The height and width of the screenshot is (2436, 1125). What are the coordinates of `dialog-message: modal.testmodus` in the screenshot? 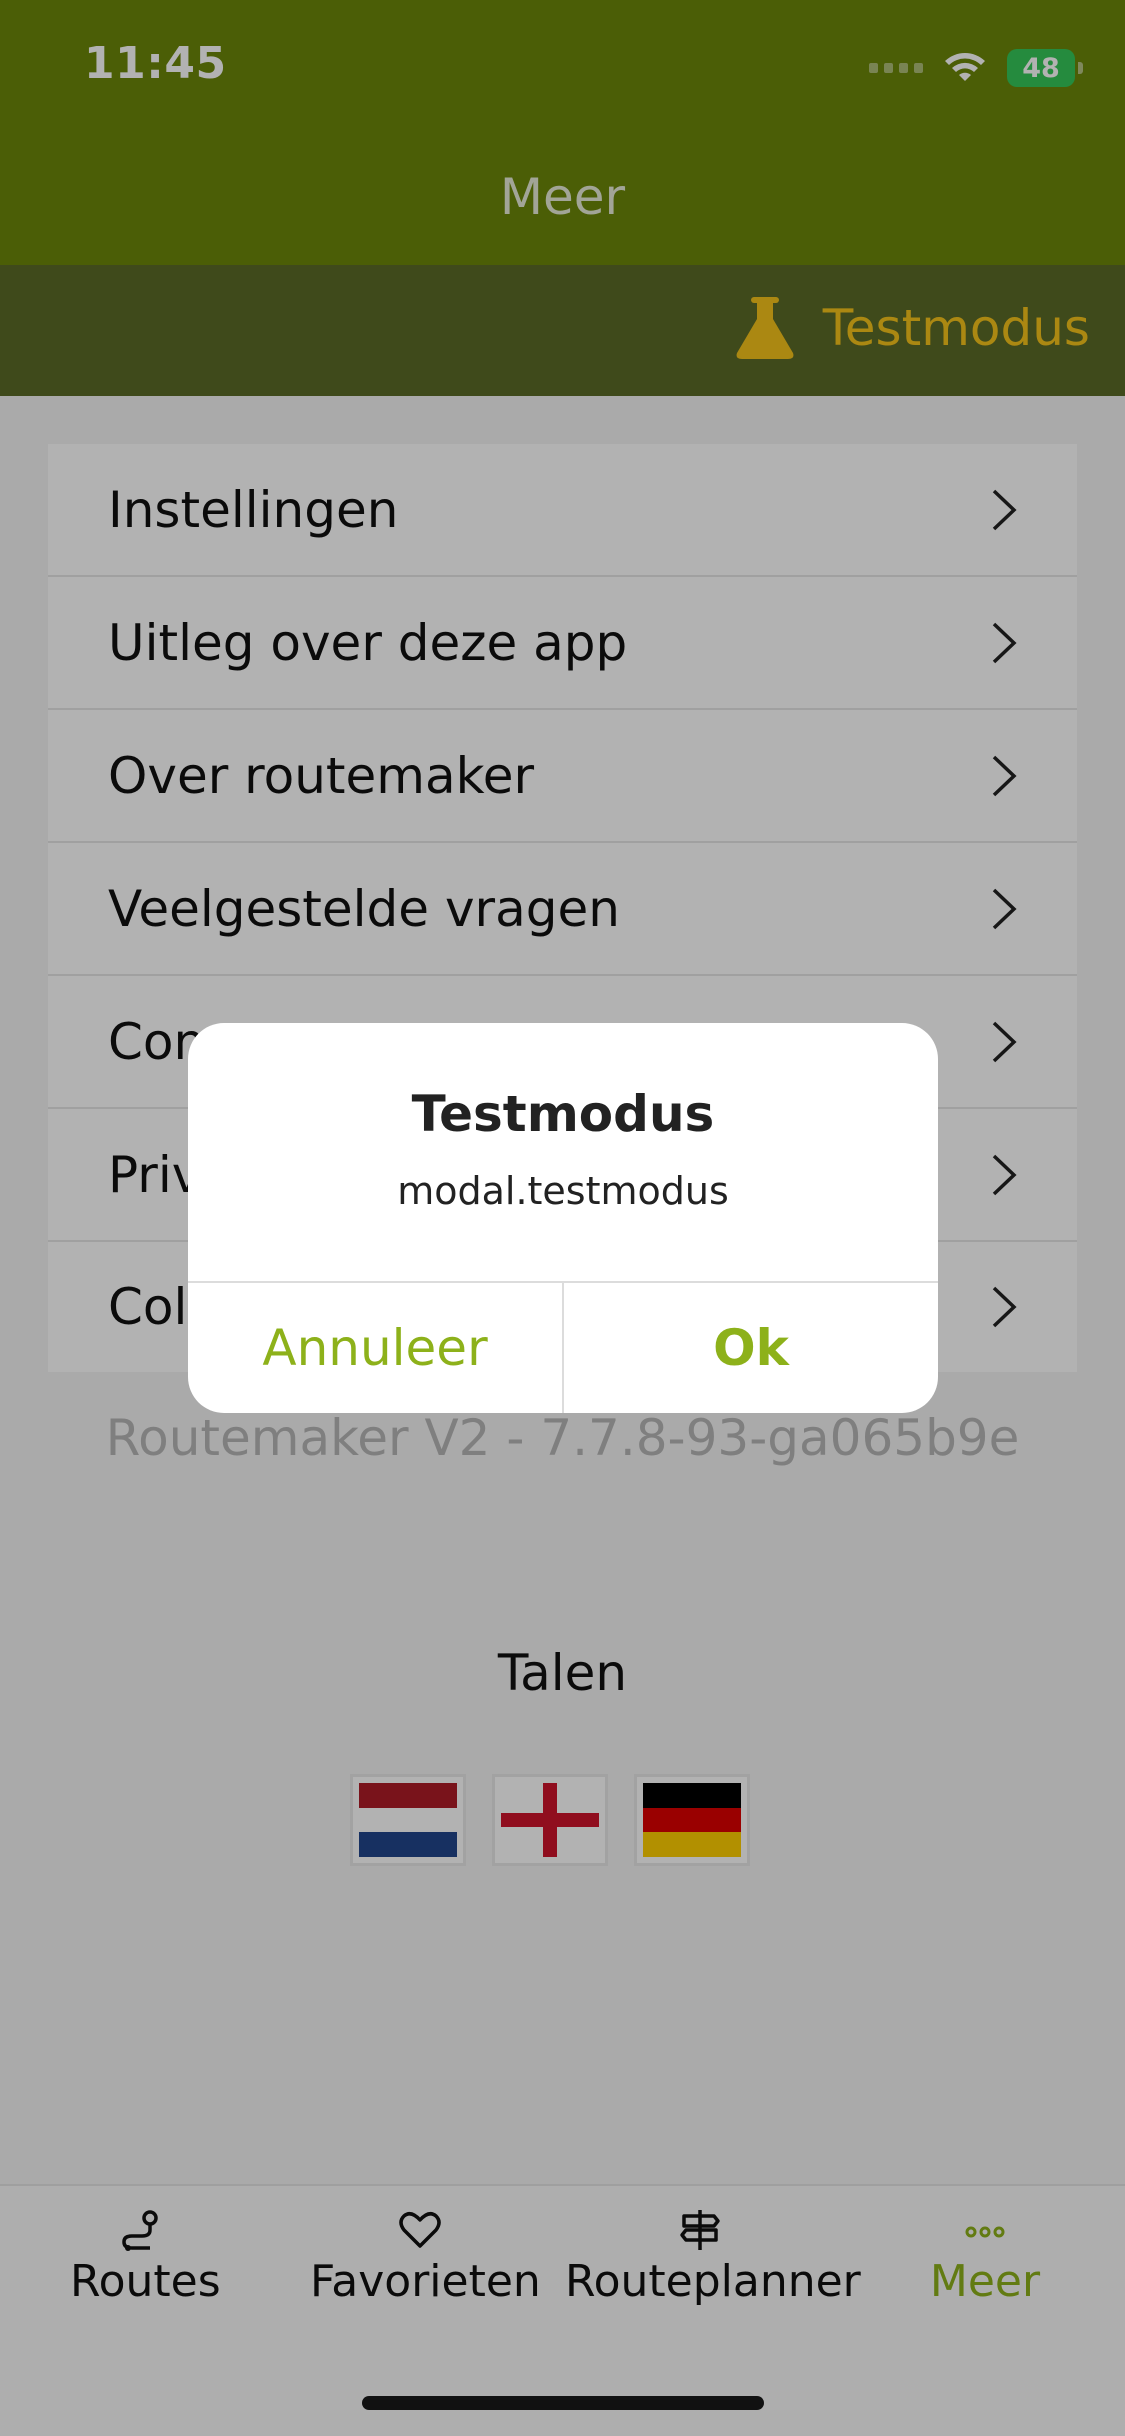 It's located at (563, 1191).